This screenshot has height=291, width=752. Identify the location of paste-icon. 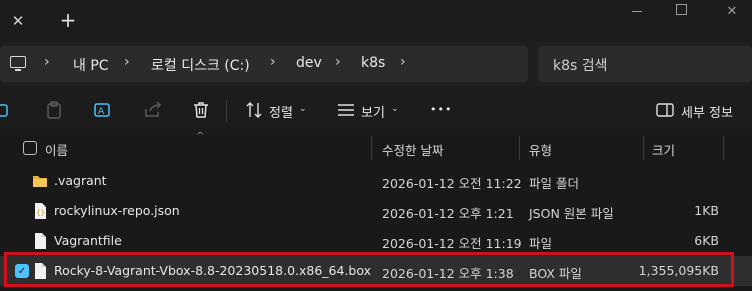
(54, 110).